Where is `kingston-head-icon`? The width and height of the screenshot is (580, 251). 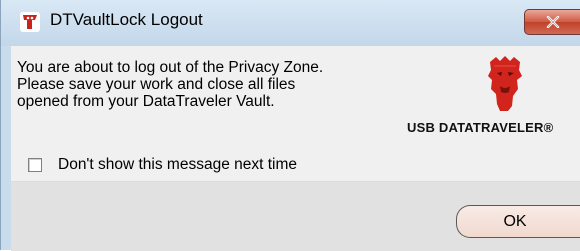 kingston-head-icon is located at coordinates (505, 83).